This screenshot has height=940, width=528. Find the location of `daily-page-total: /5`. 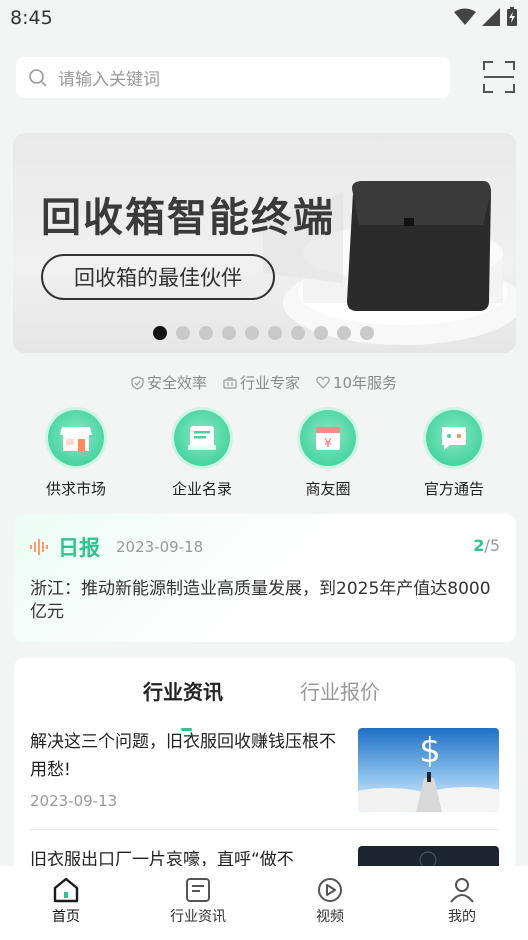

daily-page-total: /5 is located at coordinates (492, 545).